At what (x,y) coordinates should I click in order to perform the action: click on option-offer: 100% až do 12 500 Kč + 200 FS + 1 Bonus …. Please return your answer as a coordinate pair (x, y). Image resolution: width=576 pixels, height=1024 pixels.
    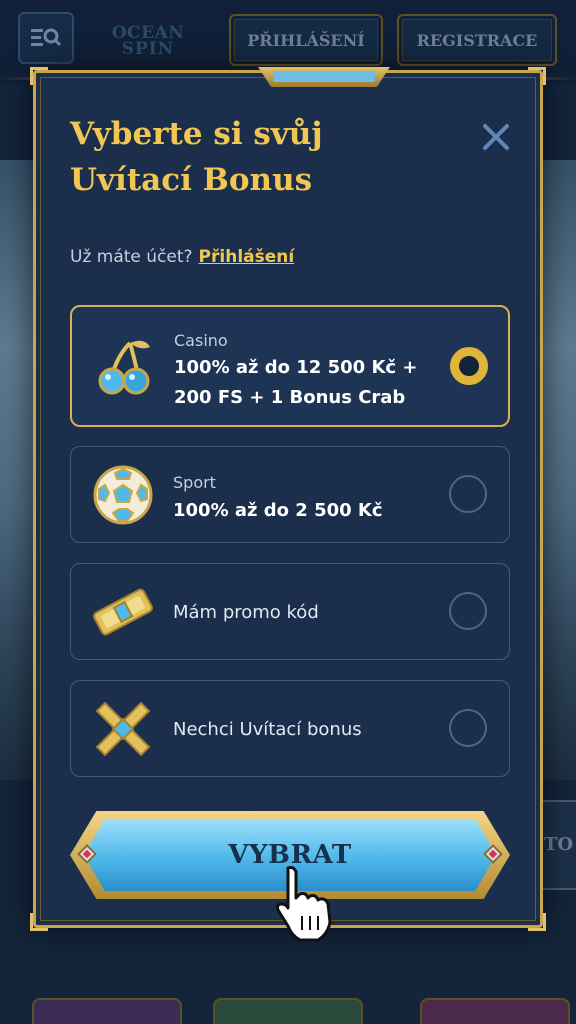
    Looking at the image, I should click on (296, 382).